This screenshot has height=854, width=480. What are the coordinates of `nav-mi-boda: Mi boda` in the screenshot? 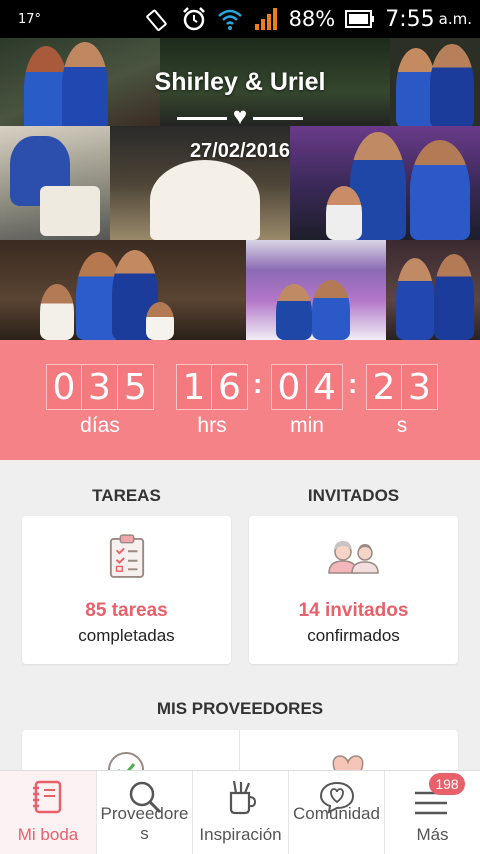 It's located at (48, 812).